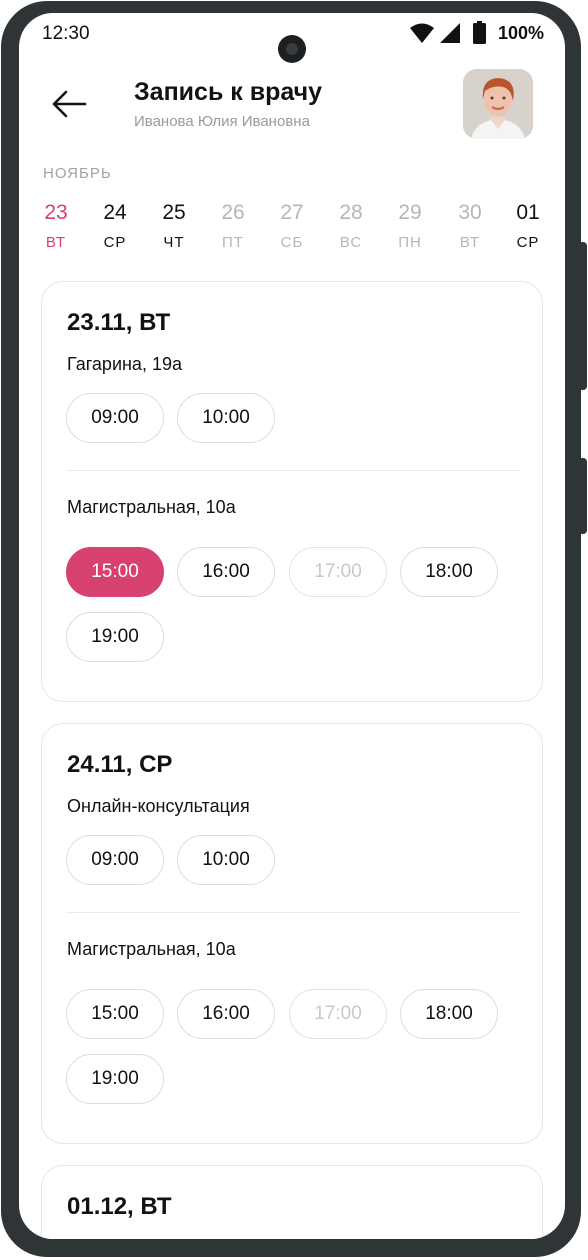 The height and width of the screenshot is (1260, 588). I want to click on calendar-day: 24 СР, so click(115, 226).